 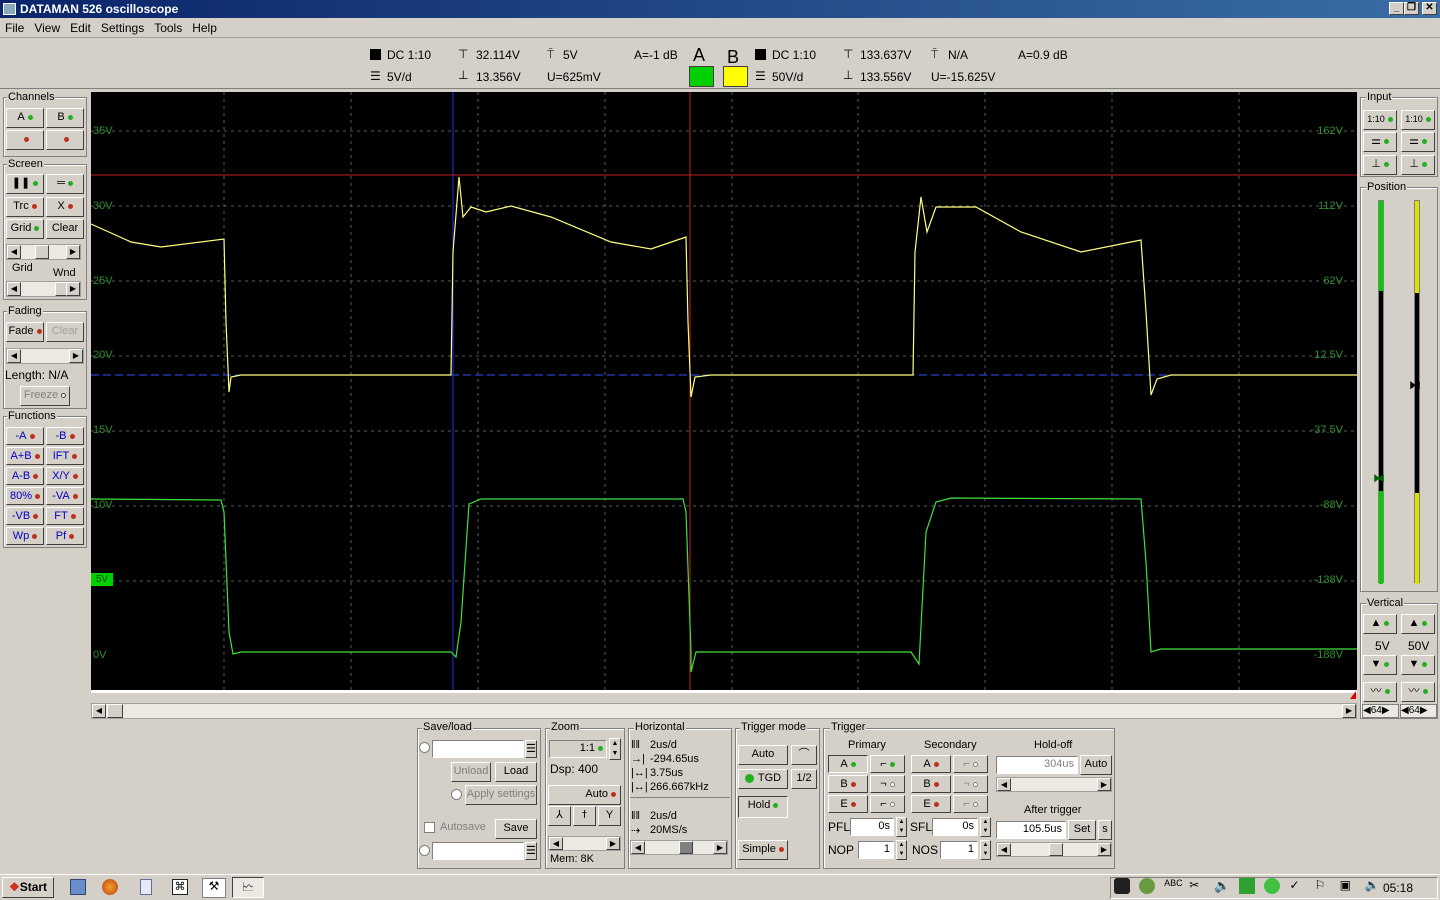 What do you see at coordinates (146, 887) in the screenshot?
I see `notepad-icon` at bounding box center [146, 887].